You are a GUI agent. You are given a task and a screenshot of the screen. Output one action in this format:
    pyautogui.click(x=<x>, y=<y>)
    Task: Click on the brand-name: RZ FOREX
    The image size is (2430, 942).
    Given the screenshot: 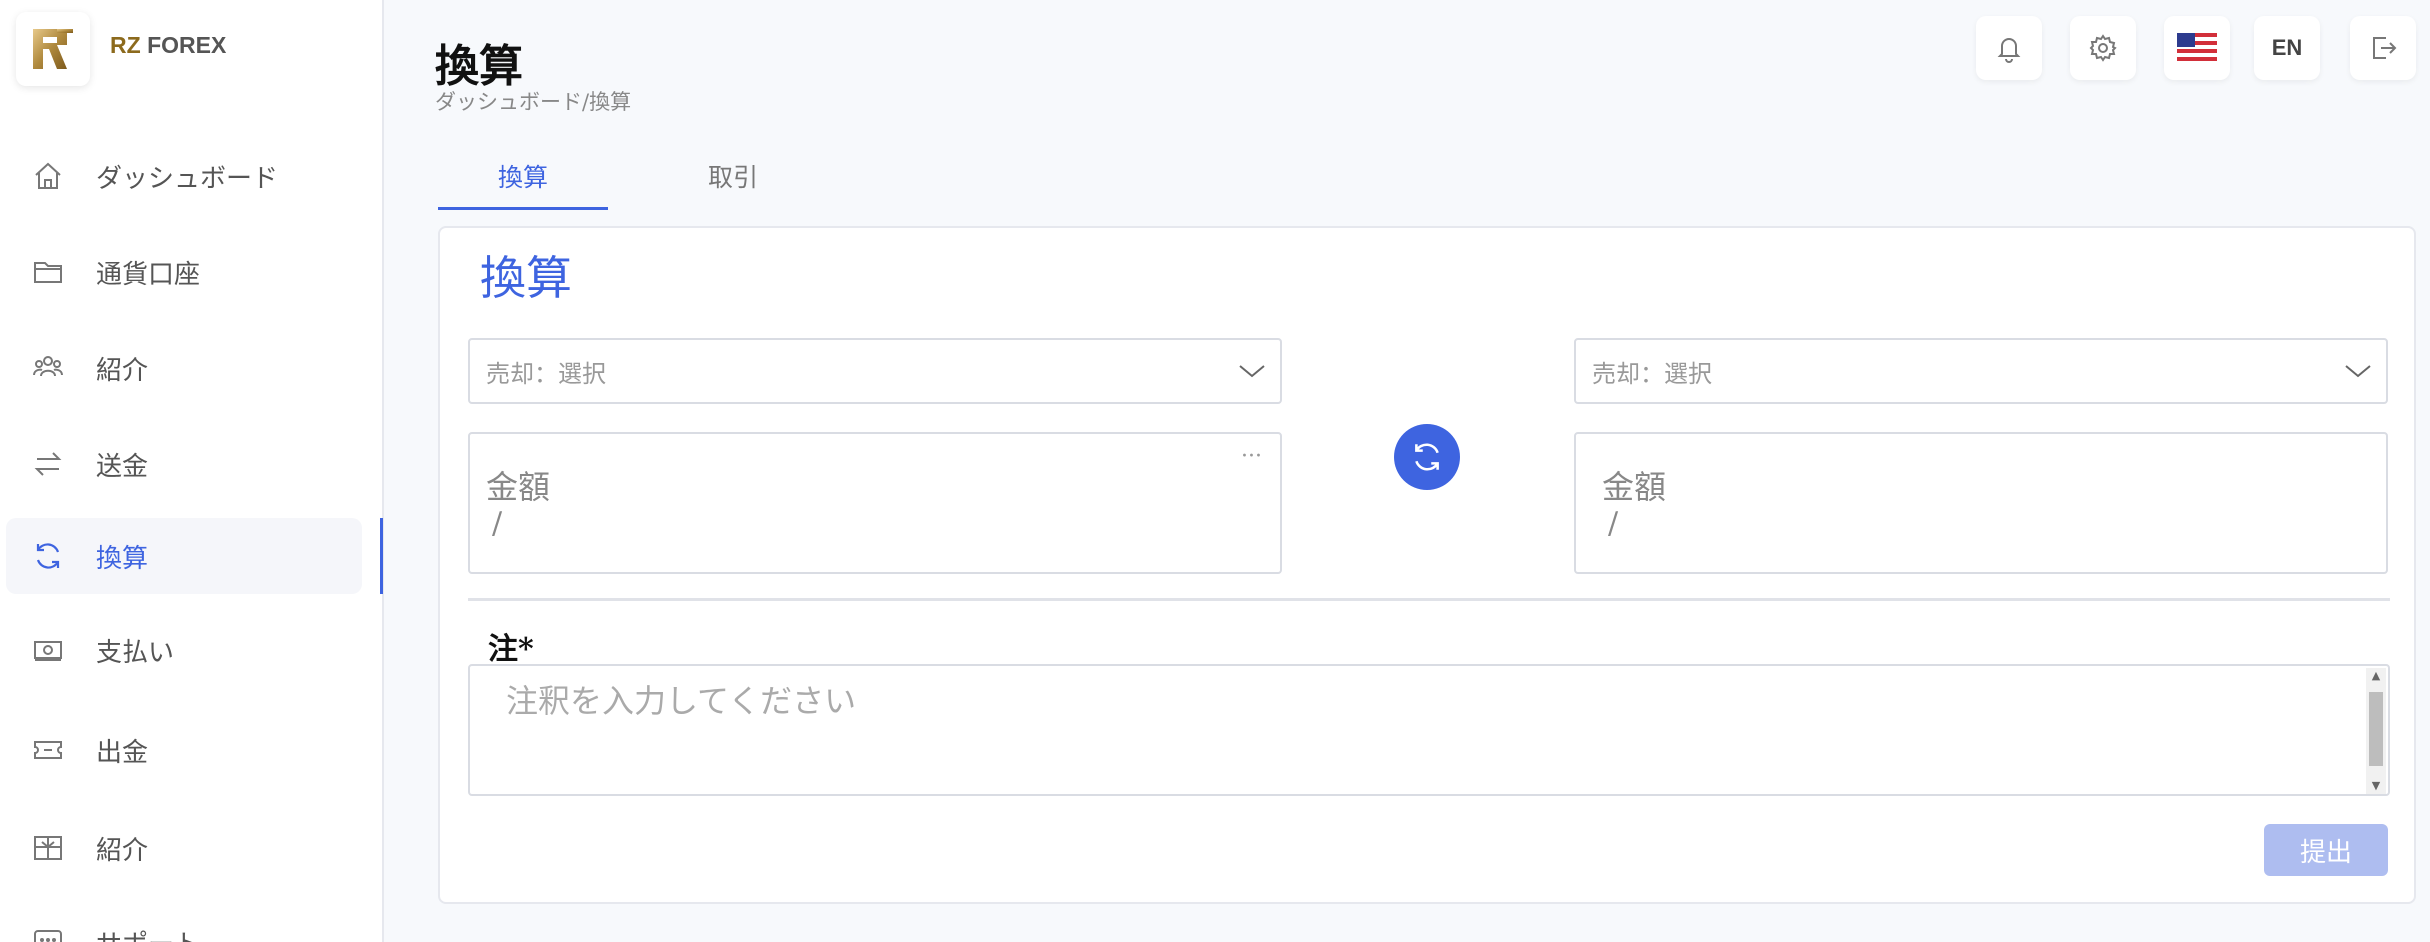 What is the action you would take?
    pyautogui.click(x=168, y=45)
    